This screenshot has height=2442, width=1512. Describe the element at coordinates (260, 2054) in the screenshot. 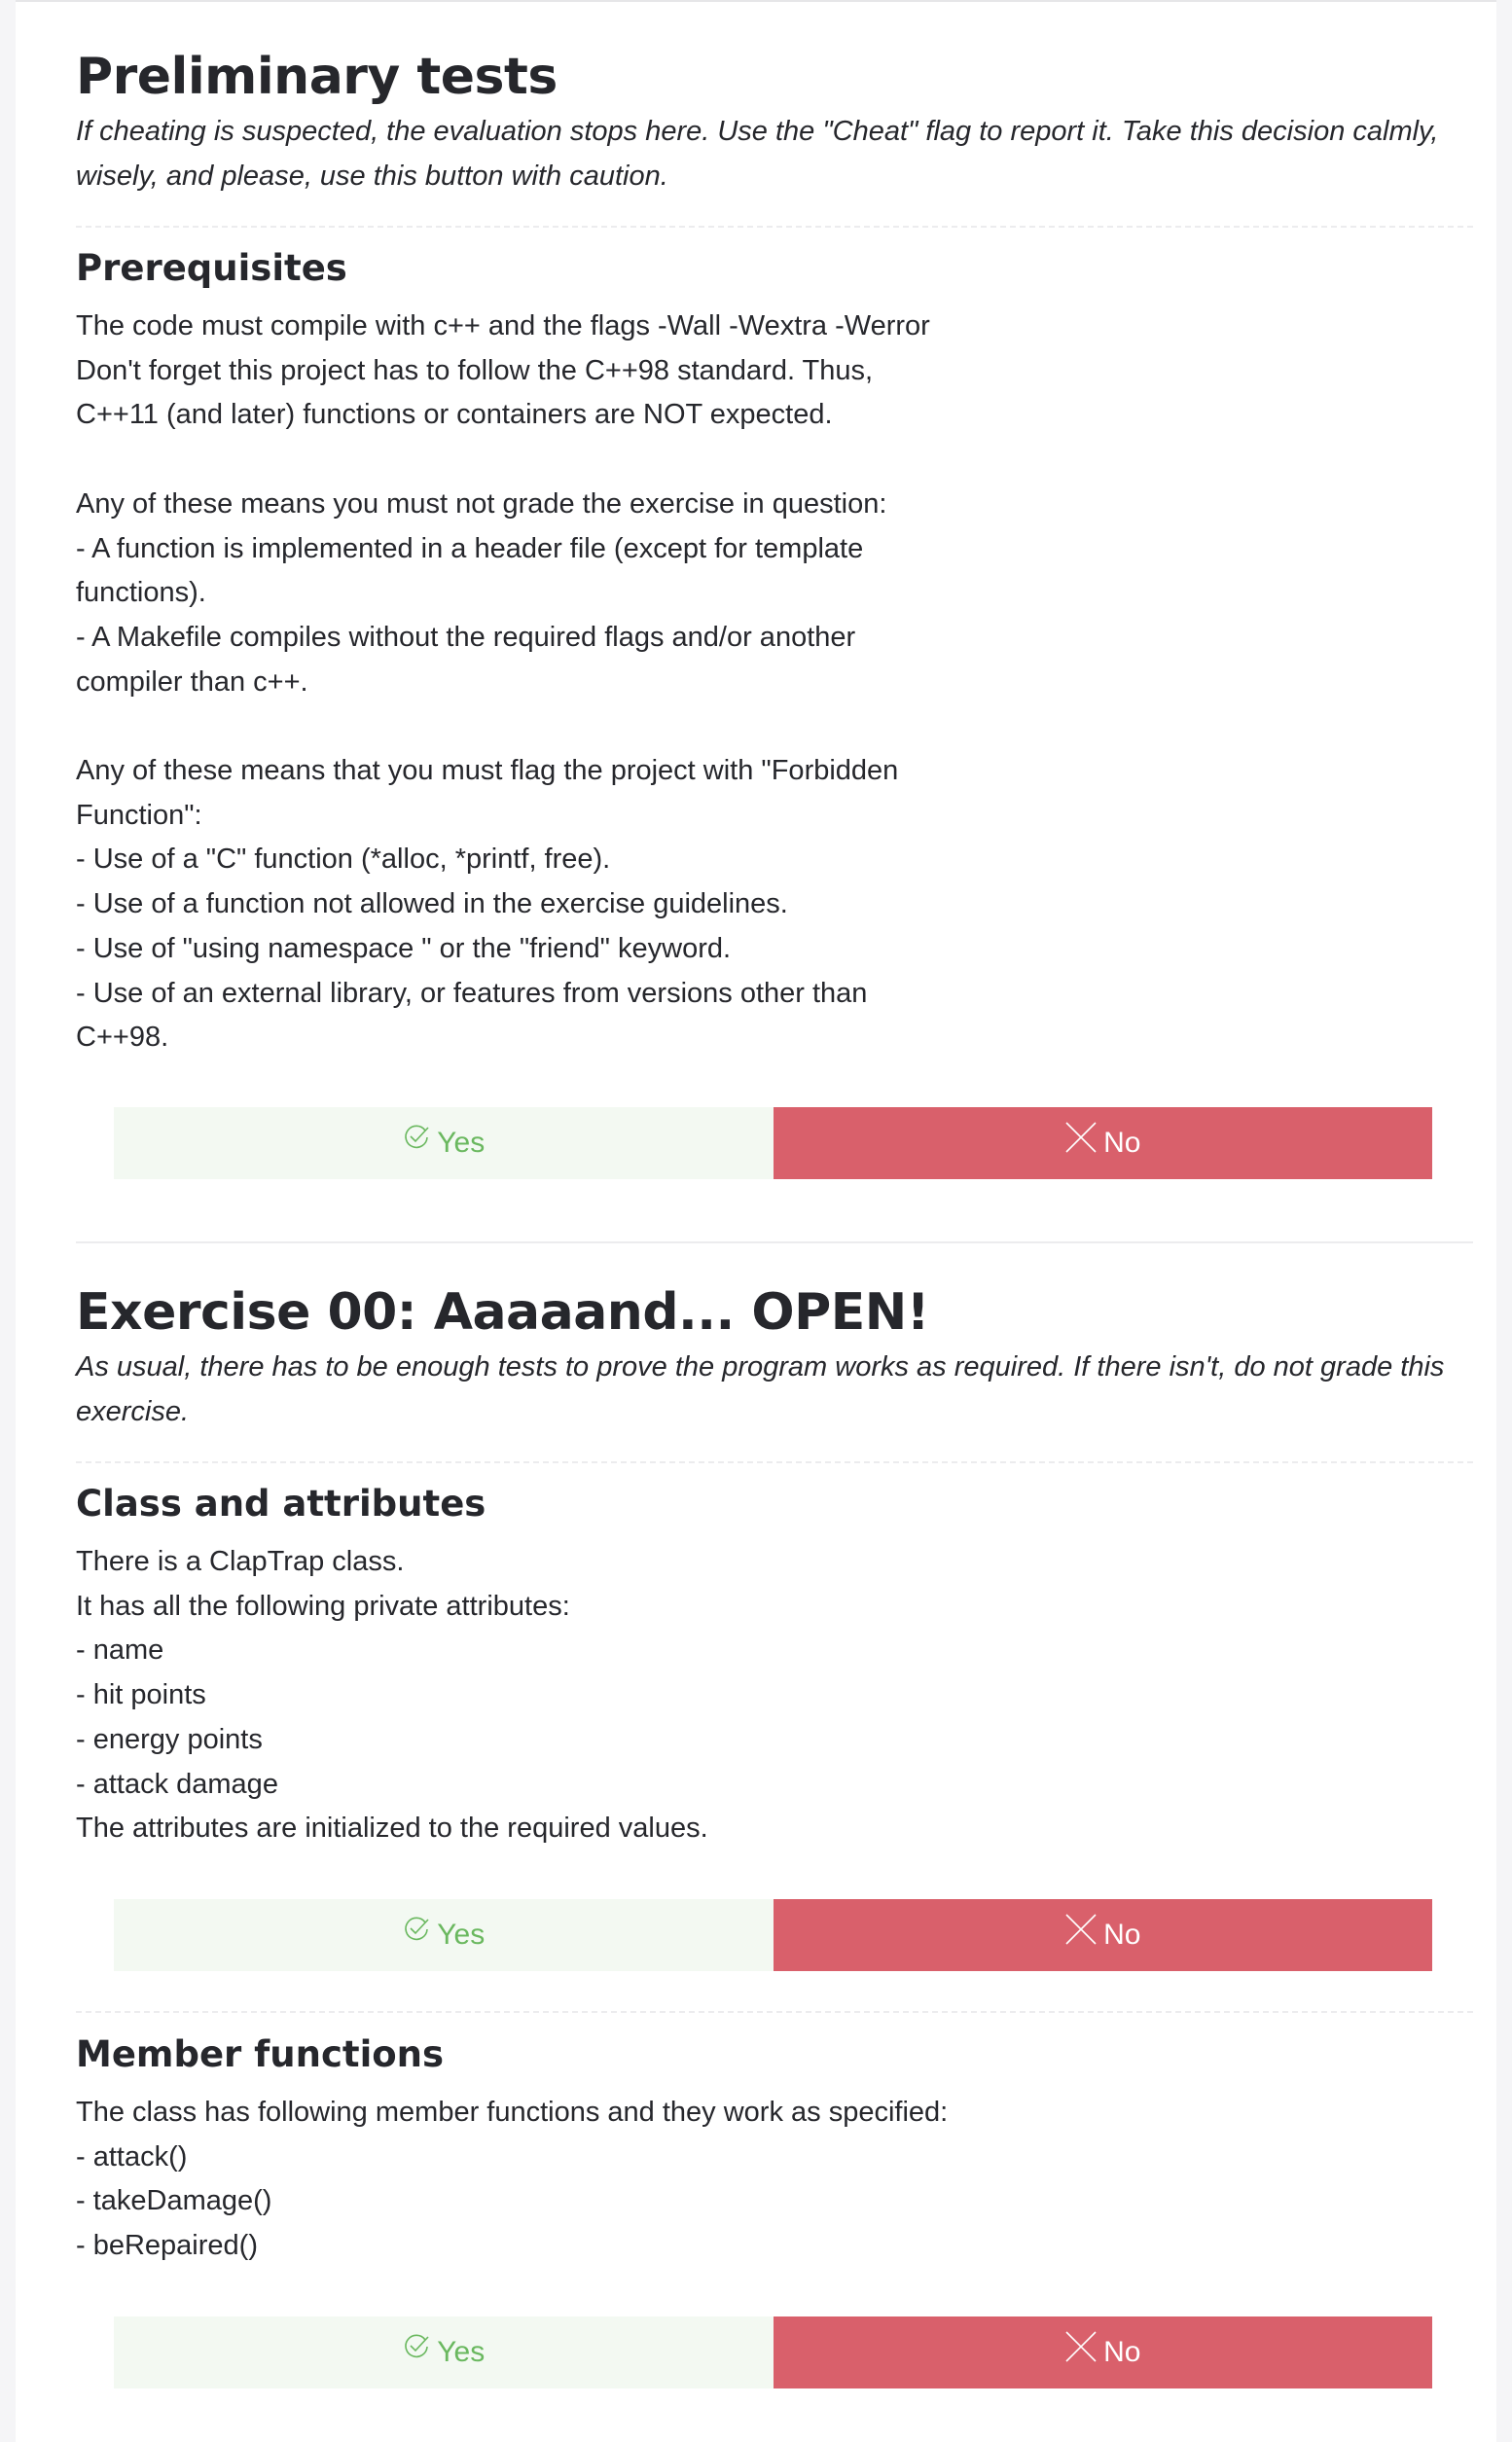

I see `subsection-title: Member functions` at that location.